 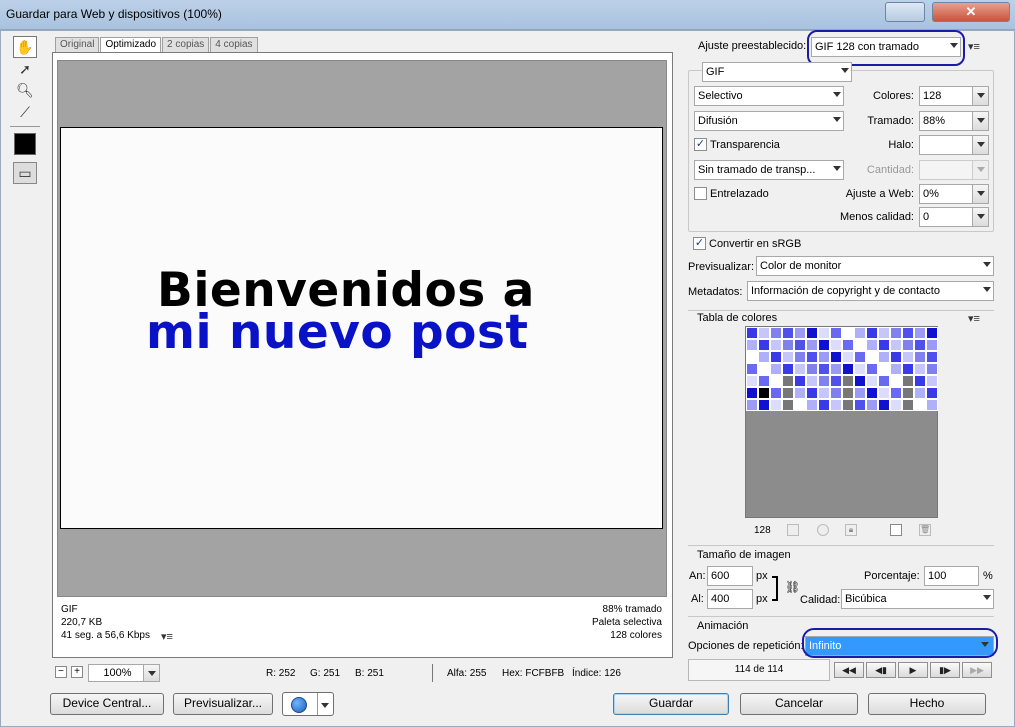 What do you see at coordinates (61, 672) in the screenshot?
I see `zoom-out-button: −` at bounding box center [61, 672].